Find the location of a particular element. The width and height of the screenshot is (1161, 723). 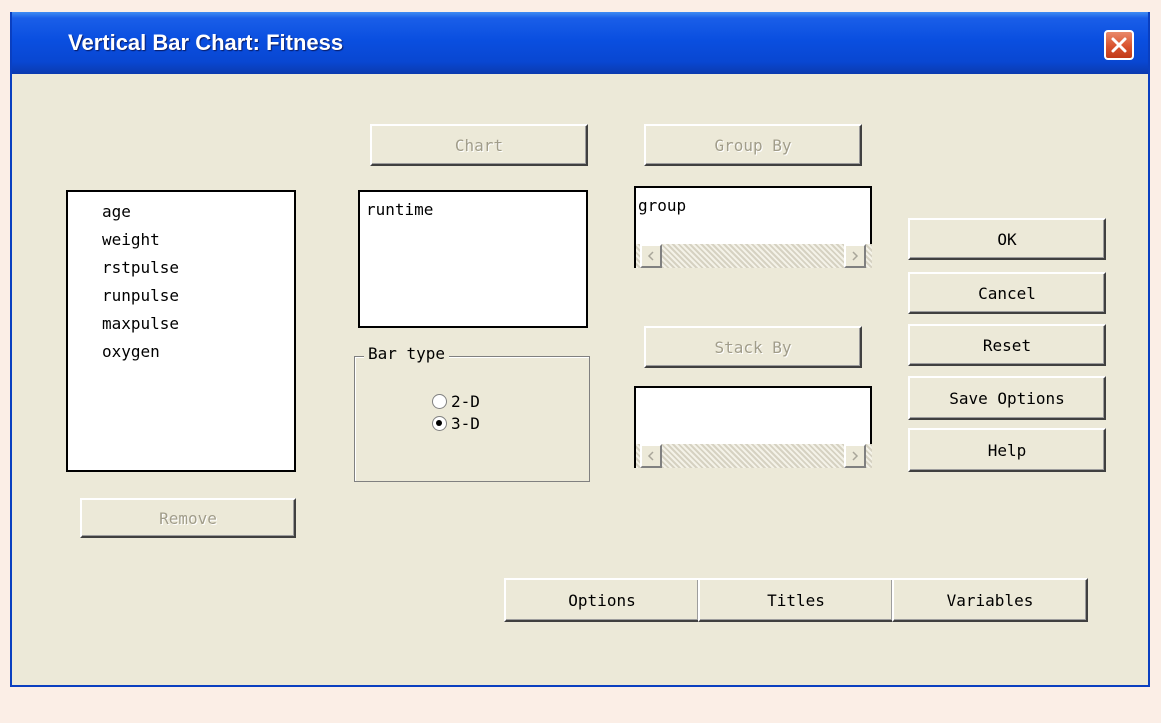

radio-3d: 3-D is located at coordinates (456, 423).